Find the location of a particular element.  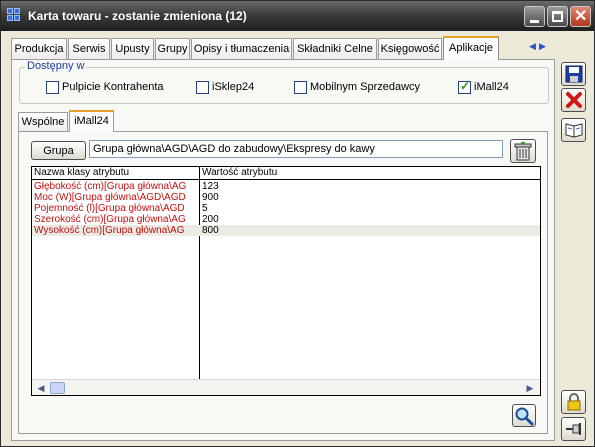

magnifier-icon is located at coordinates (524, 416).